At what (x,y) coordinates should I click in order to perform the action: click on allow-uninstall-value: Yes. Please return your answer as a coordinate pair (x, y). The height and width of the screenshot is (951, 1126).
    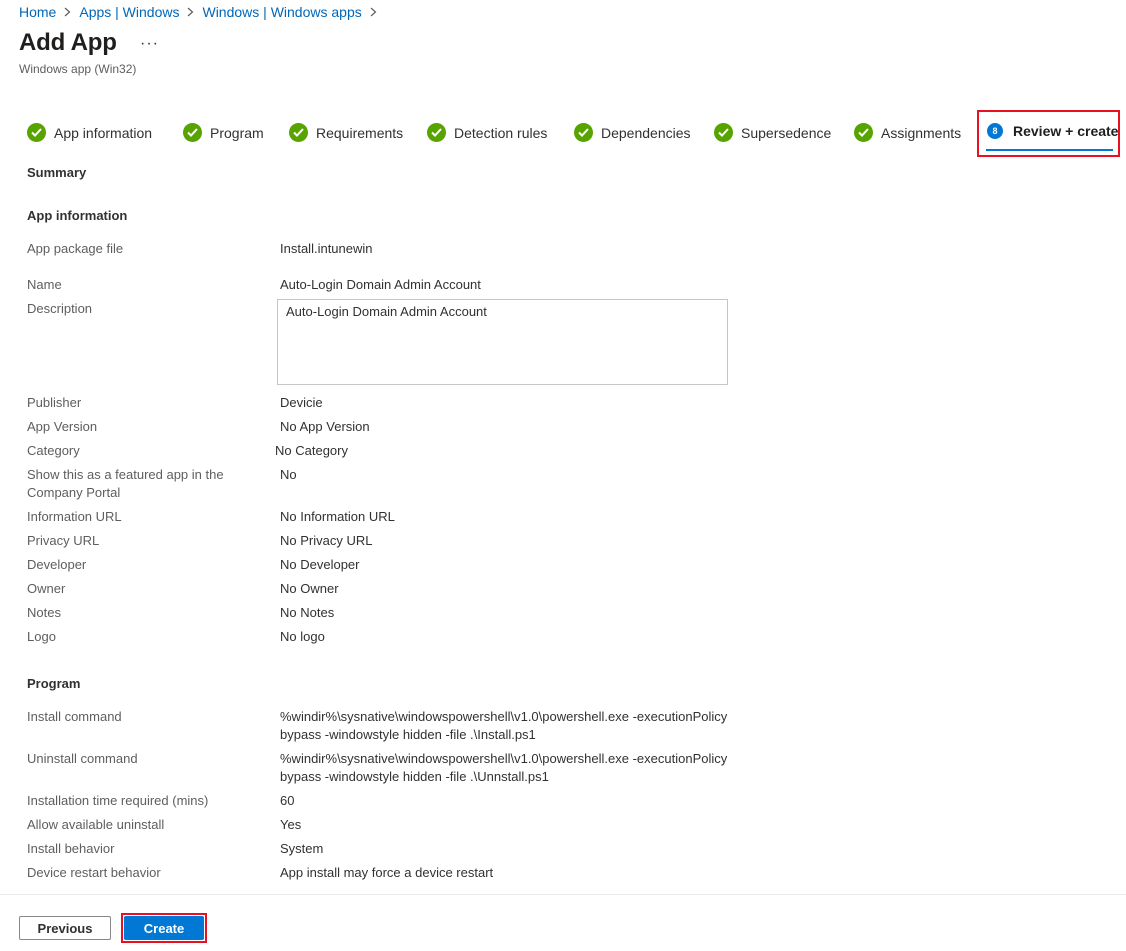
    Looking at the image, I should click on (291, 824).